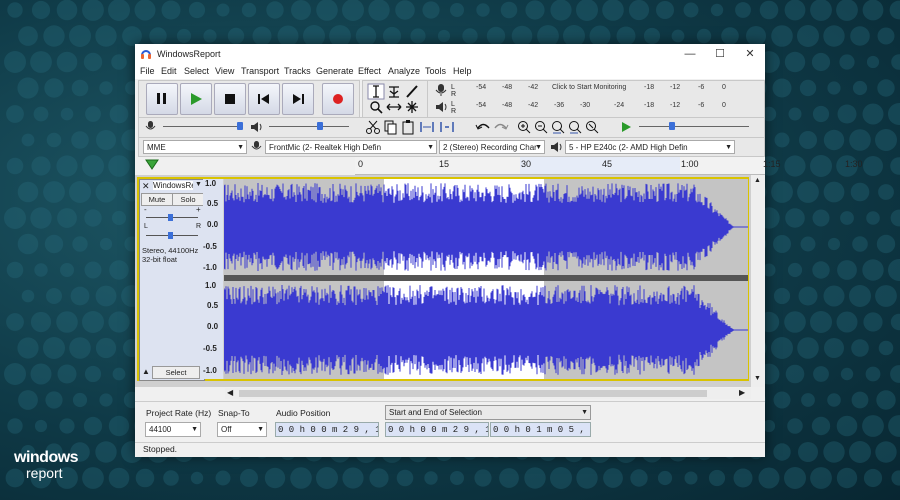 The height and width of the screenshot is (500, 900). I want to click on snap-to-select: Off ▼, so click(242, 429).